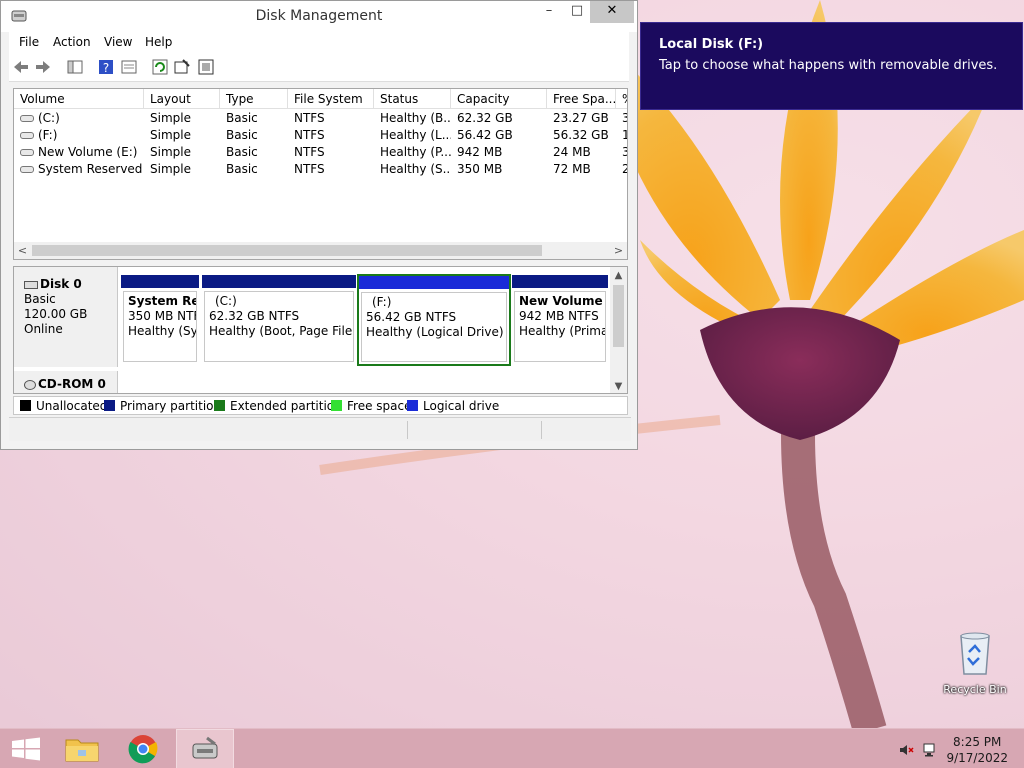  What do you see at coordinates (206, 67) in the screenshot?
I see `export-icon` at bounding box center [206, 67].